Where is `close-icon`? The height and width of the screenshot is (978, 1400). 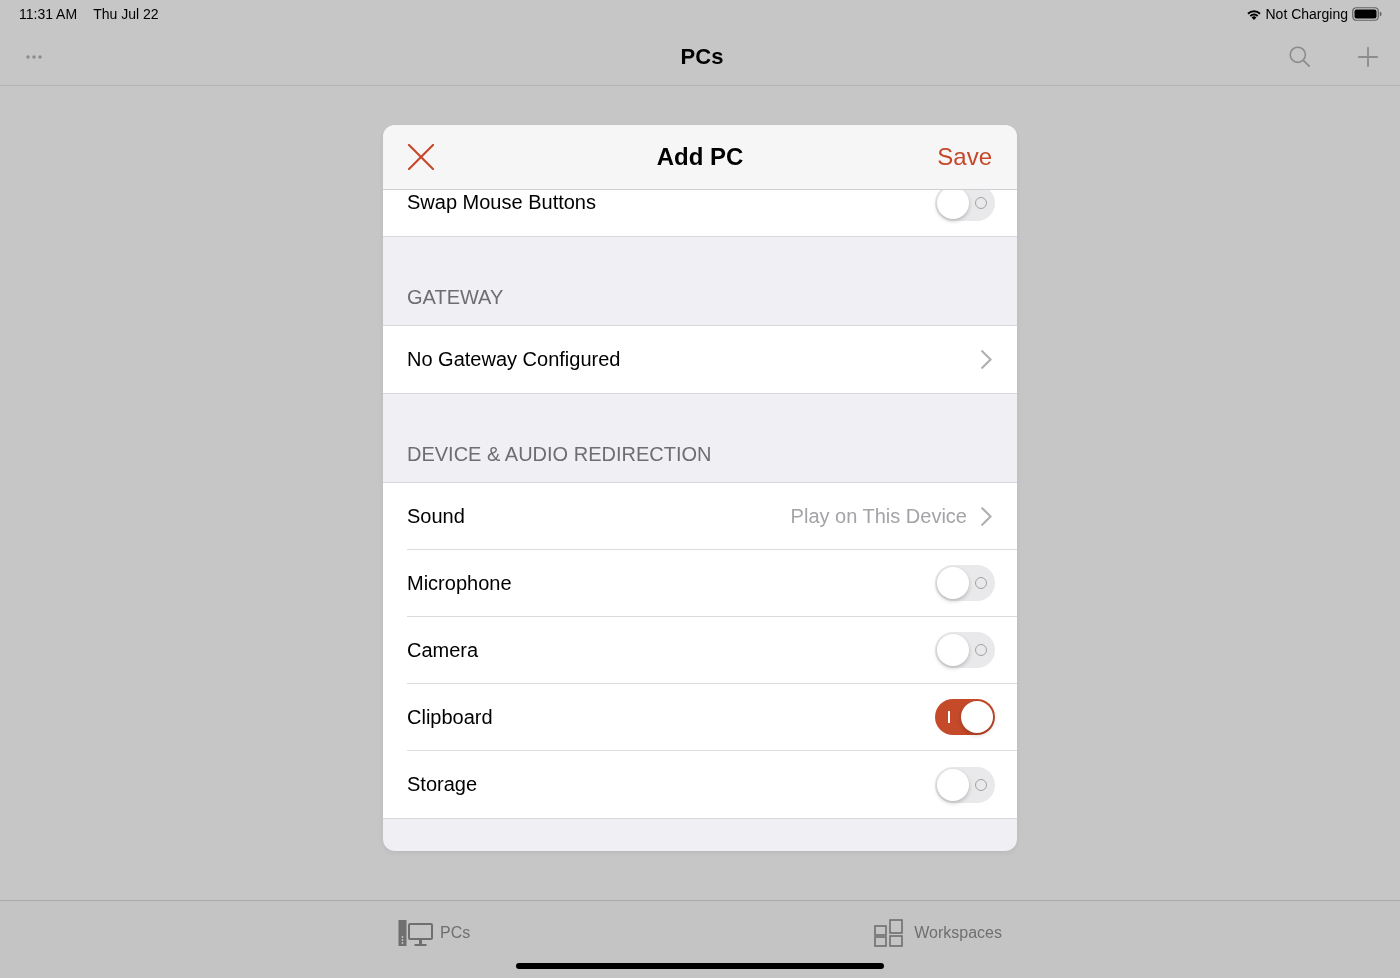
close-icon is located at coordinates (421, 157).